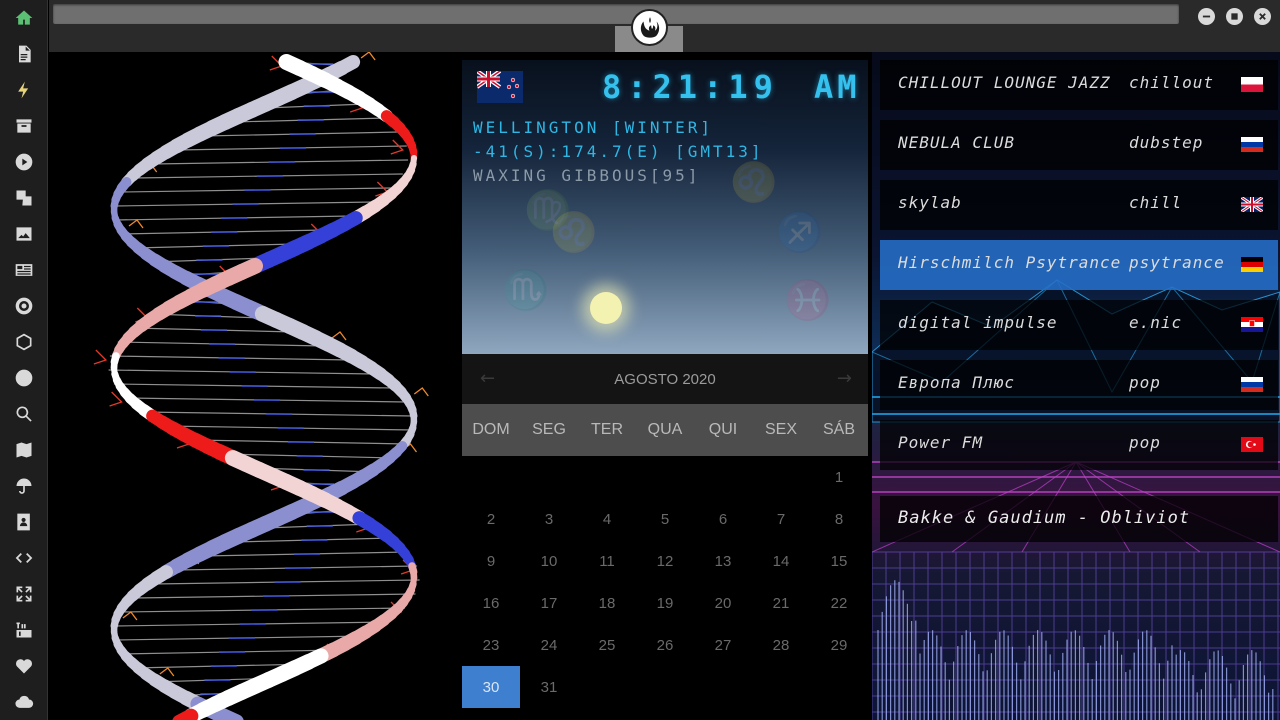 The image size is (1280, 720). I want to click on sidebar-item-weather, so click(24, 486).